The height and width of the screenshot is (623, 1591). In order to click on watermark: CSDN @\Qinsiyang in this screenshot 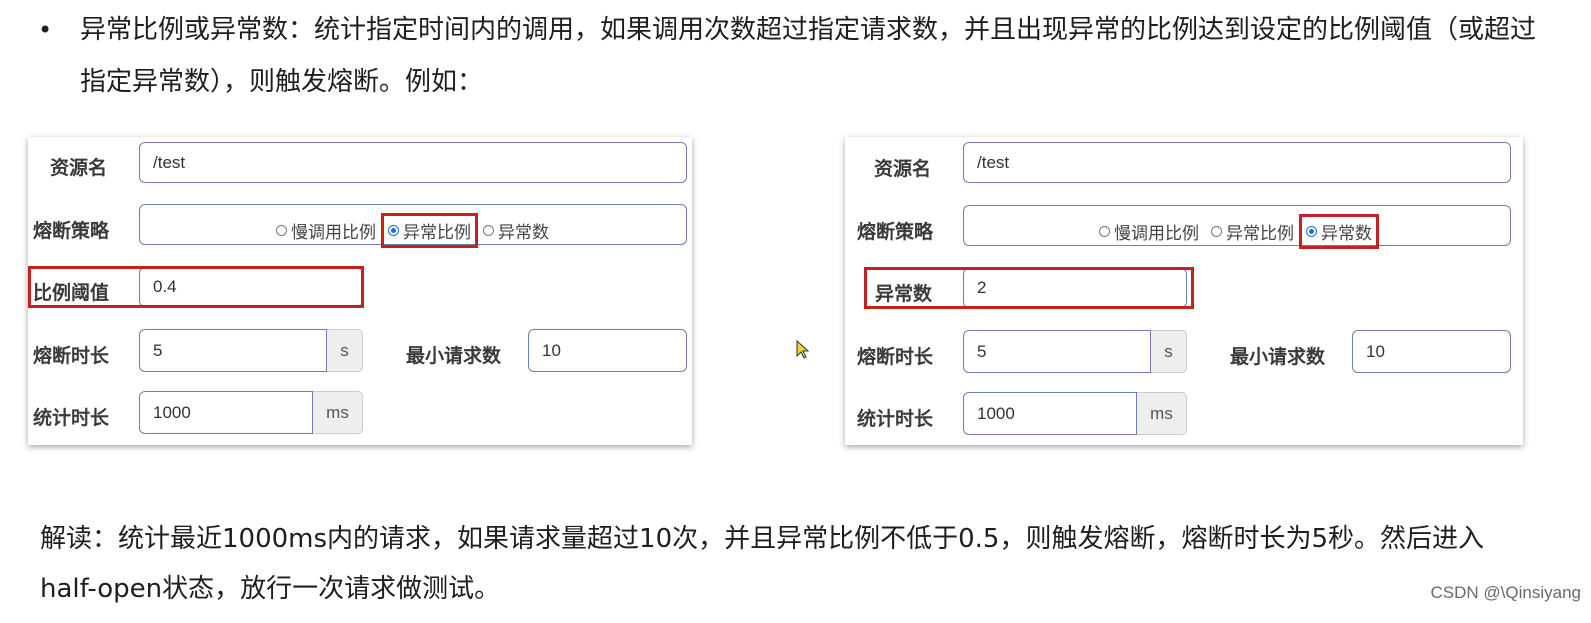, I will do `click(1505, 592)`.